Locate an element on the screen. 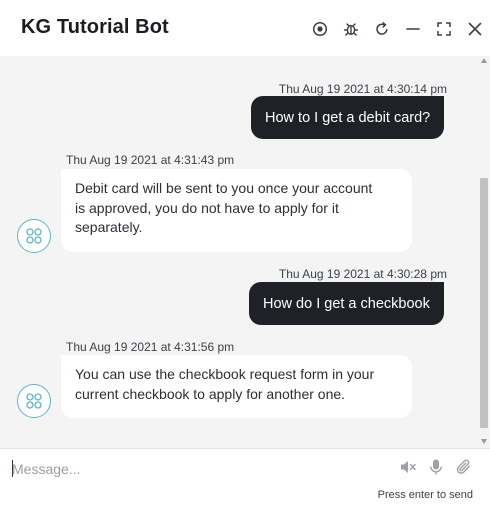 The width and height of the screenshot is (490, 506). message-input is located at coordinates (197, 469).